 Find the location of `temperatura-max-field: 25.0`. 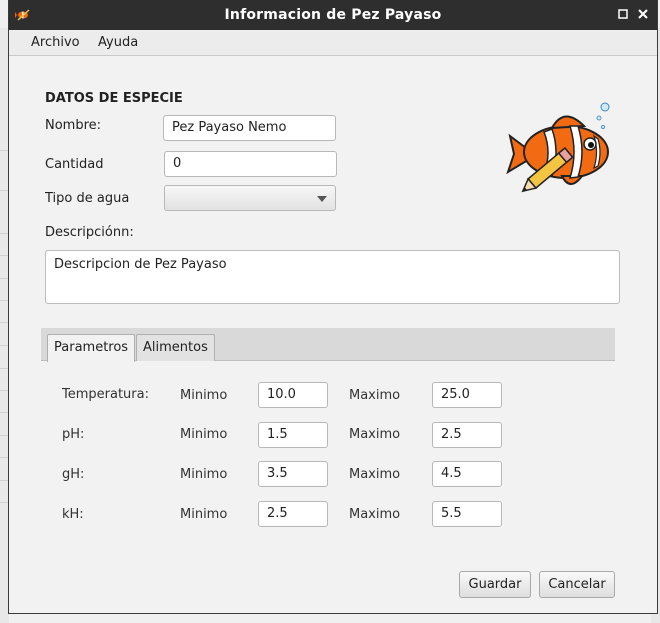

temperatura-max-field: 25.0 is located at coordinates (467, 395).